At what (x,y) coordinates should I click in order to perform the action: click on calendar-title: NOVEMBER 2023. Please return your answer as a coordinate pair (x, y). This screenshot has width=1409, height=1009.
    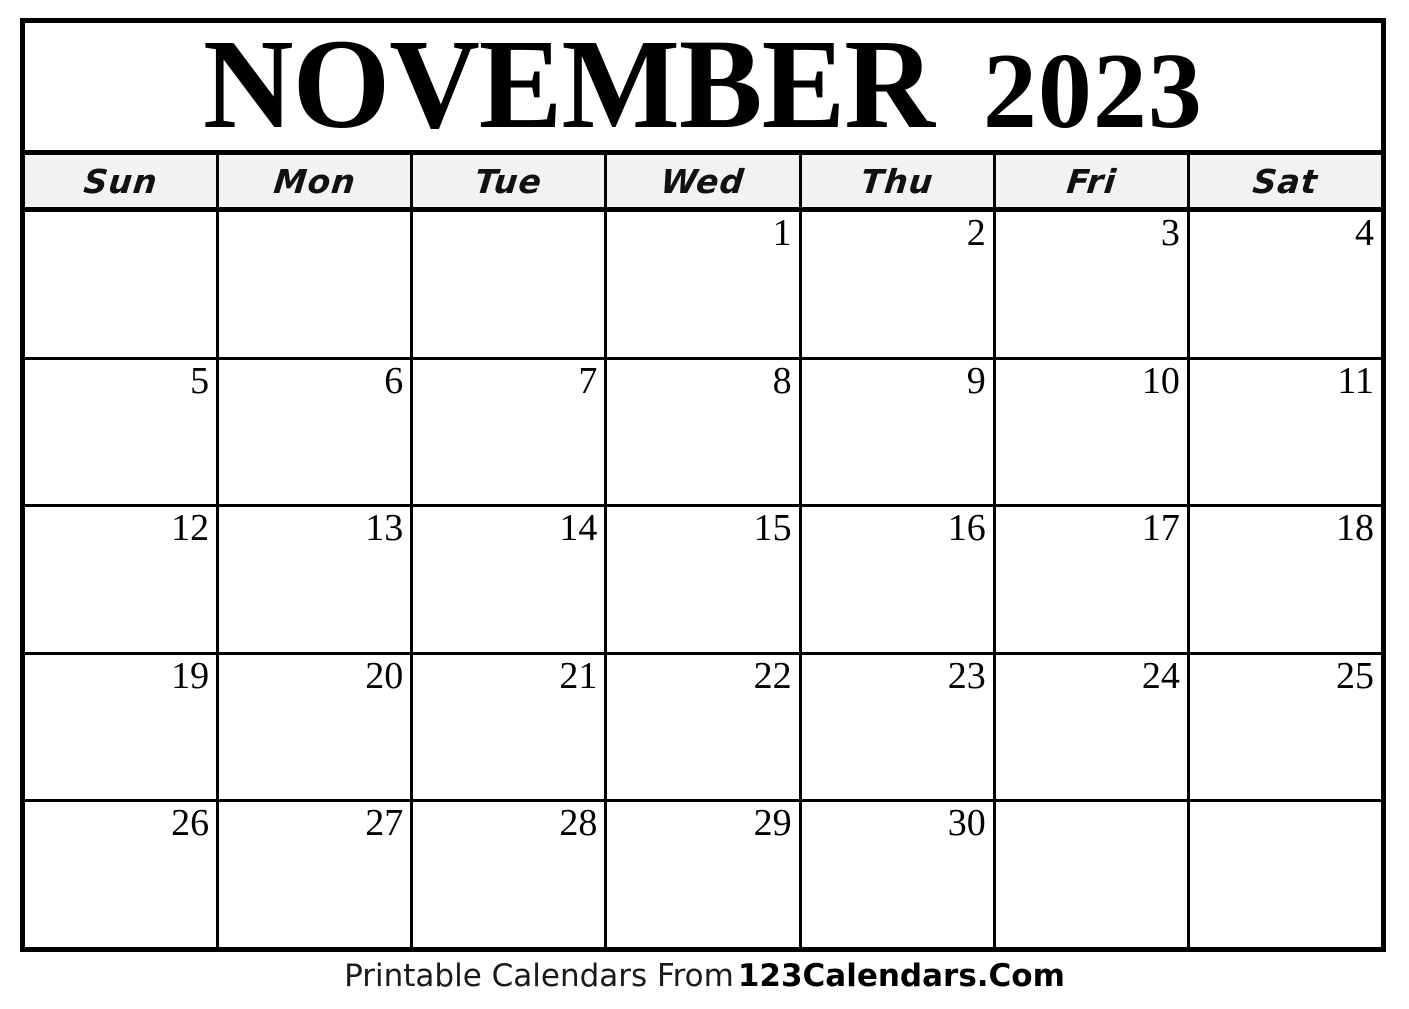
    Looking at the image, I should click on (703, 89).